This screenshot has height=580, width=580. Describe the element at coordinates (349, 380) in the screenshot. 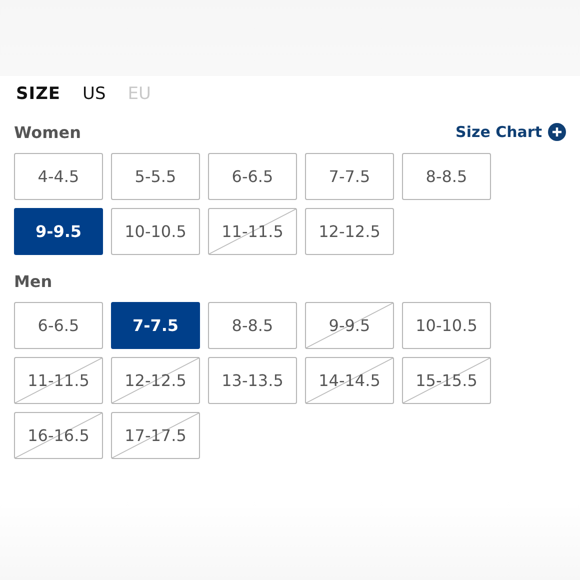

I see `unavailable-size-option: 14-14.5` at that location.